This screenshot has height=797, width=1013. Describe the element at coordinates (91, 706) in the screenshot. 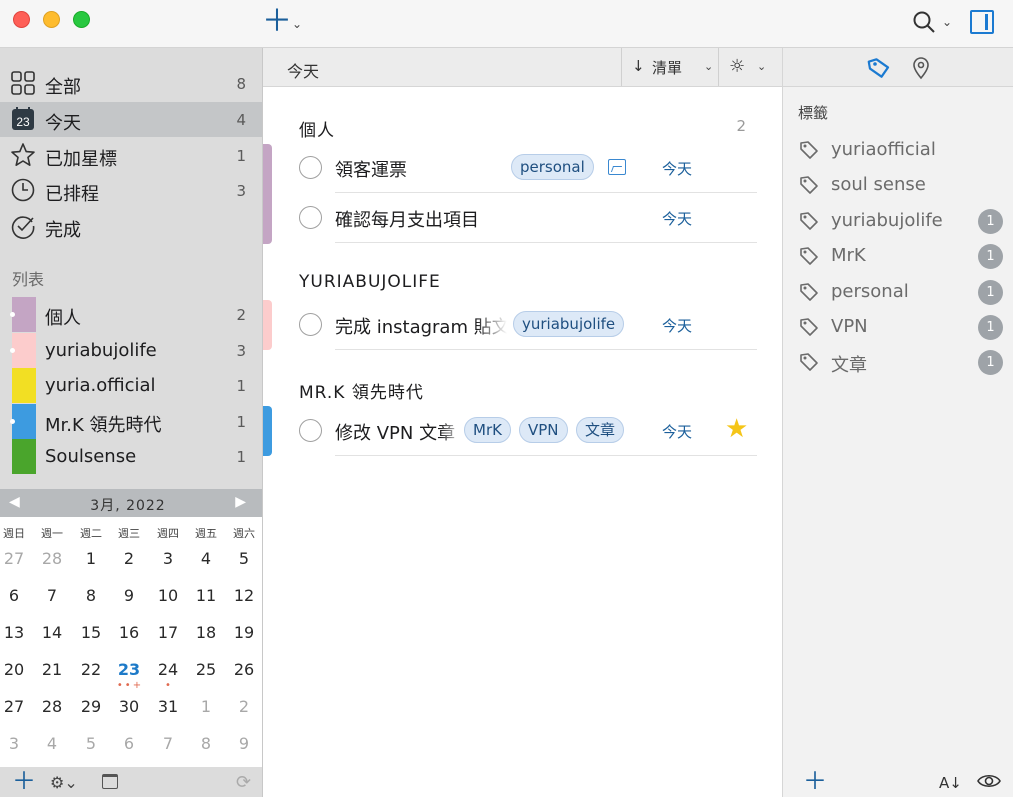

I see `calendar-day: 29` at that location.